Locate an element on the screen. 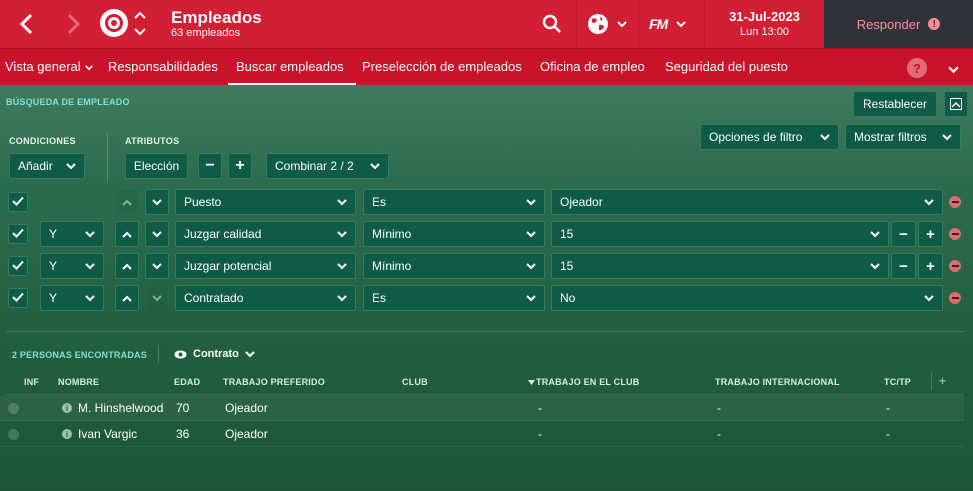 The width and height of the screenshot is (973, 491). fm-menu-button: FM is located at coordinates (667, 24).